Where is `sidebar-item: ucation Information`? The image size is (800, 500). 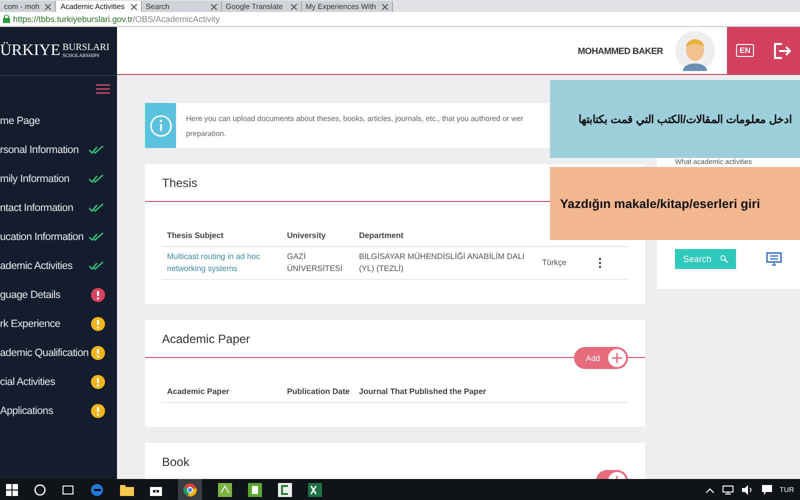 sidebar-item: ucation Information is located at coordinates (42, 236).